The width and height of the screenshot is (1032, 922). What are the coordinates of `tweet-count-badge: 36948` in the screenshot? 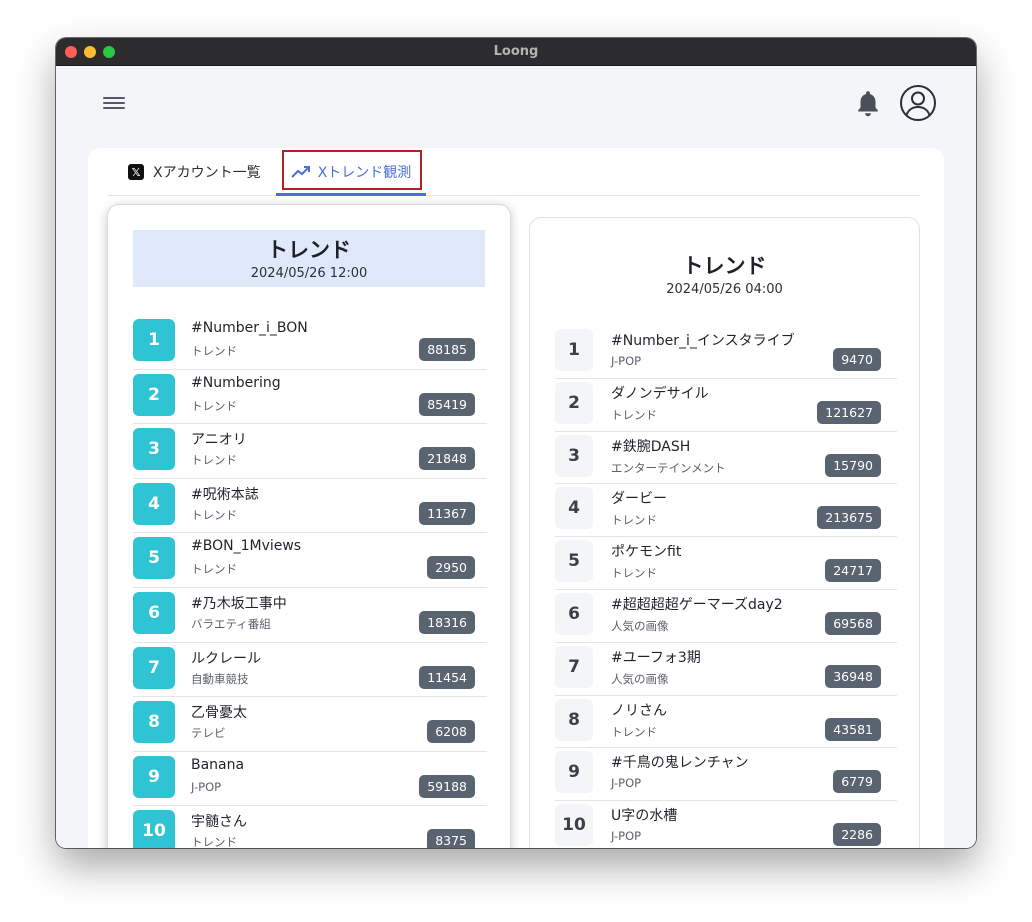 It's located at (853, 676).